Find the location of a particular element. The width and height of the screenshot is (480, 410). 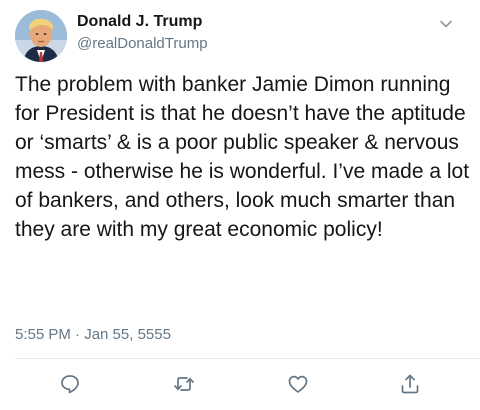

author-avatar is located at coordinates (41, 36).